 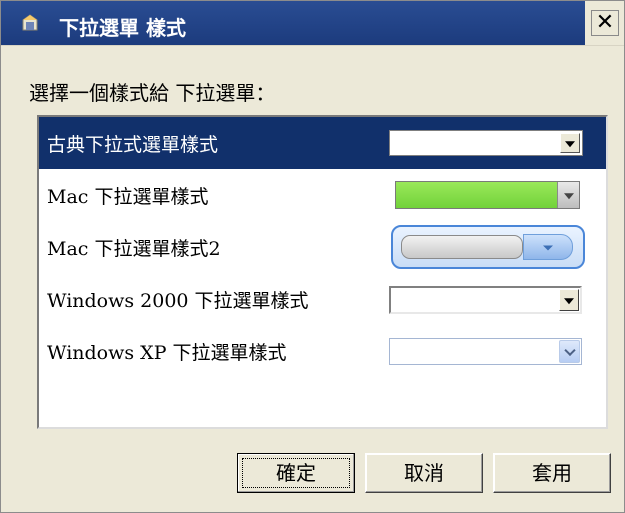 What do you see at coordinates (322, 247) in the screenshot?
I see `style-option-mac2: Mac 下拉選單樣式2` at bounding box center [322, 247].